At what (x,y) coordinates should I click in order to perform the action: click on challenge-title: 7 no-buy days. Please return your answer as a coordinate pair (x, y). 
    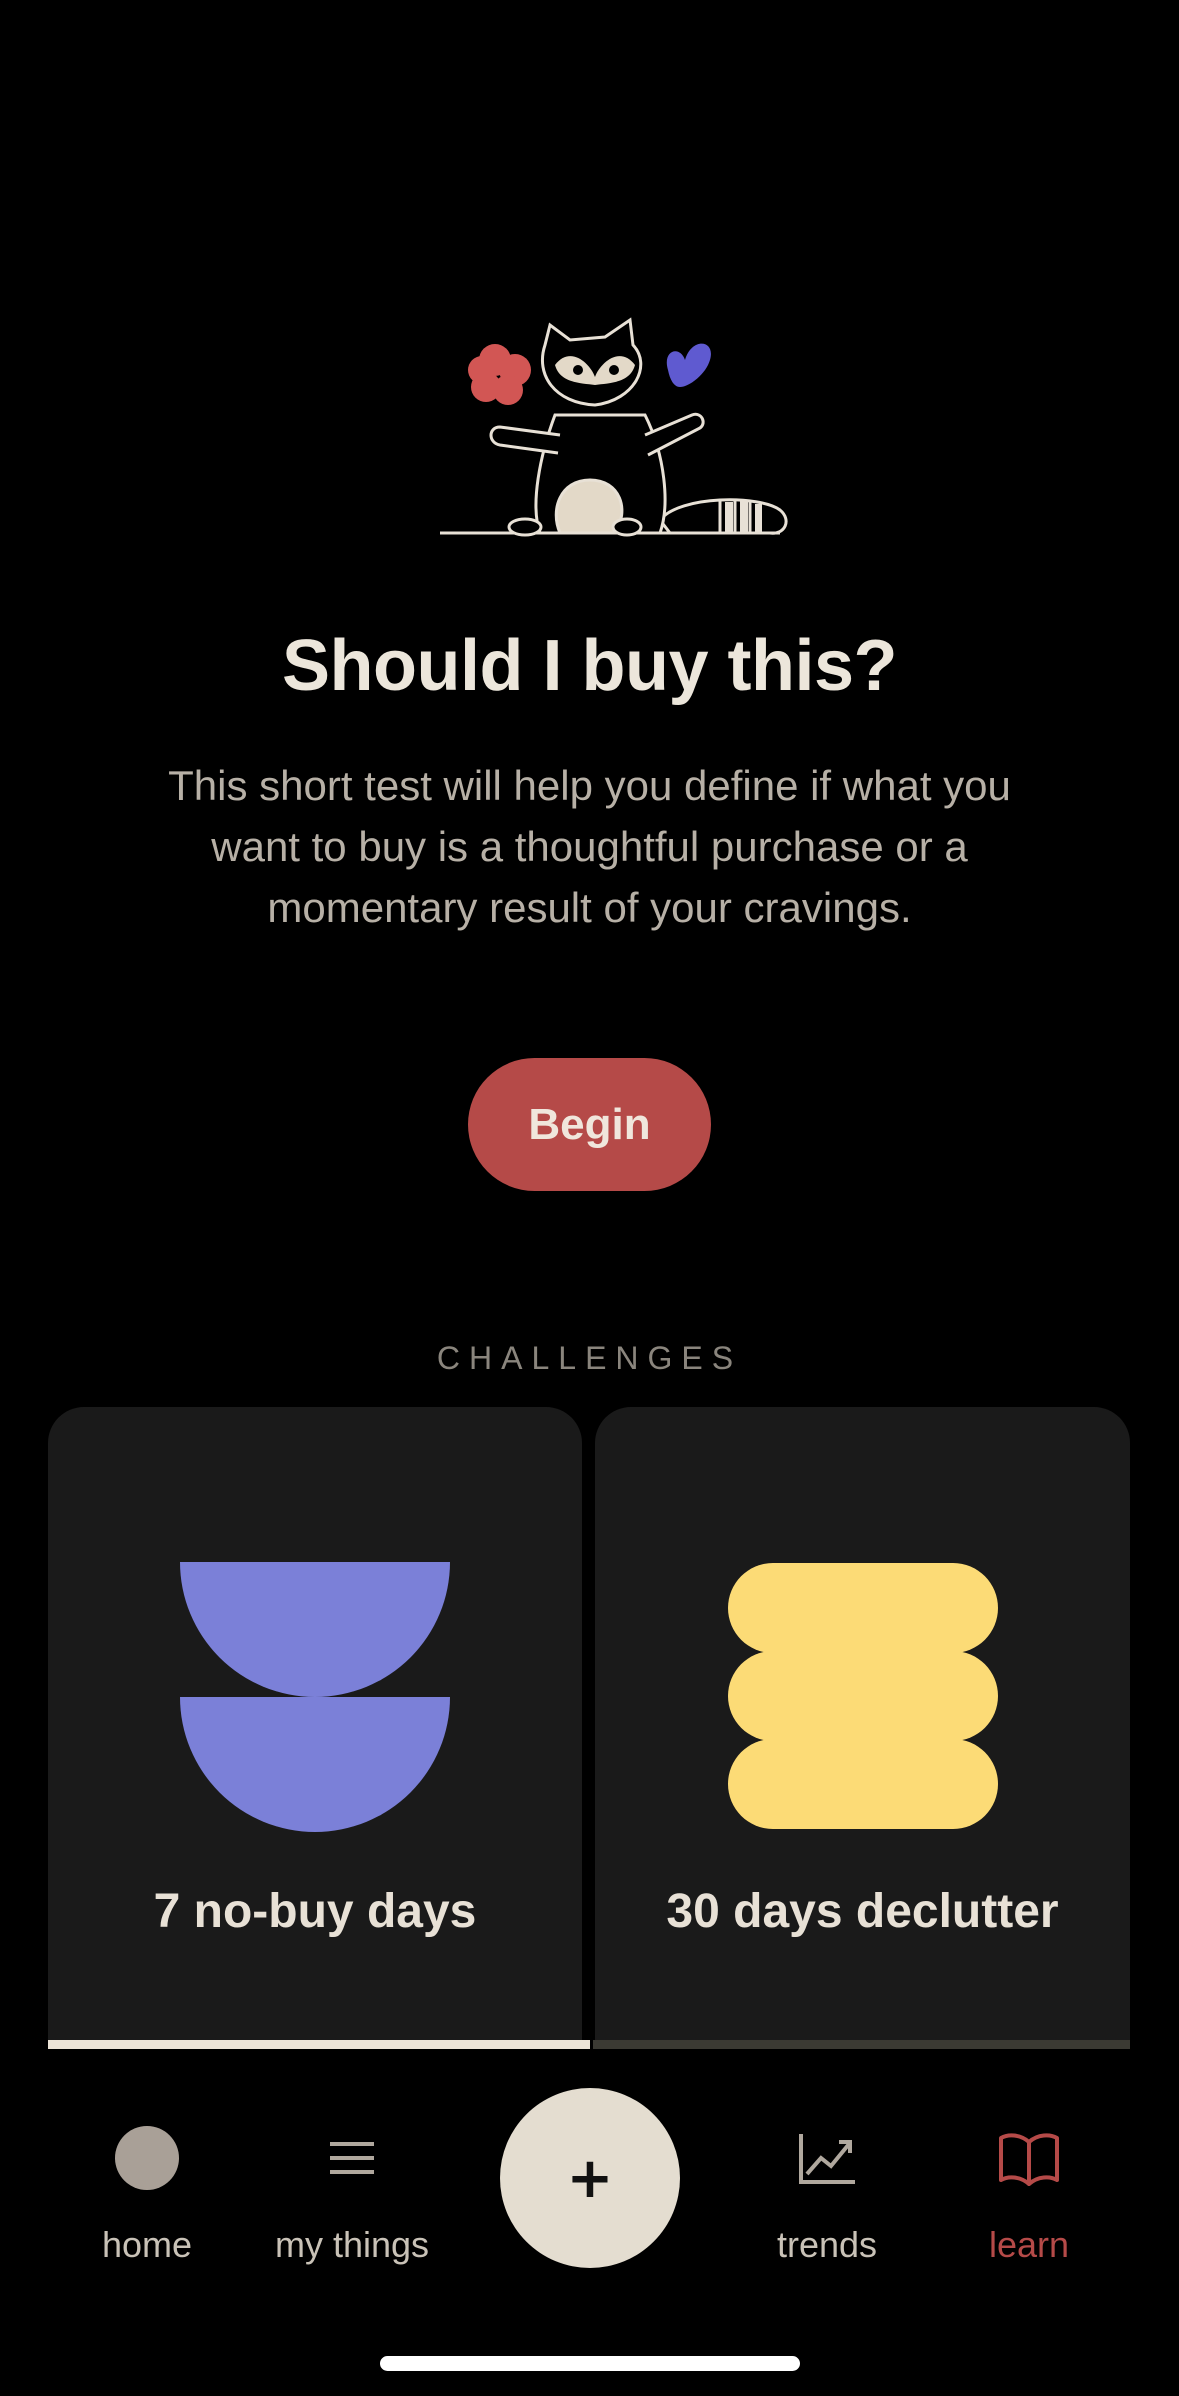
    Looking at the image, I should click on (315, 1911).